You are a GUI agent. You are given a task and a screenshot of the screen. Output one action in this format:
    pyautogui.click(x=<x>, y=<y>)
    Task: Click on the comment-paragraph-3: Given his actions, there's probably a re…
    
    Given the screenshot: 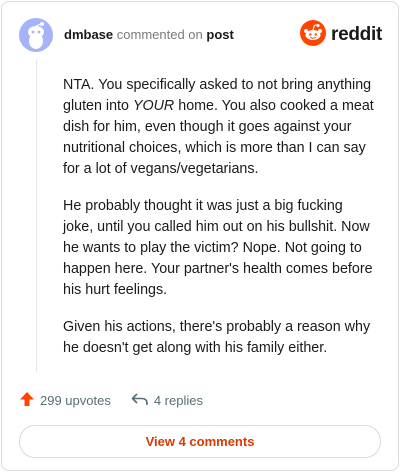 What is the action you would take?
    pyautogui.click(x=217, y=337)
    